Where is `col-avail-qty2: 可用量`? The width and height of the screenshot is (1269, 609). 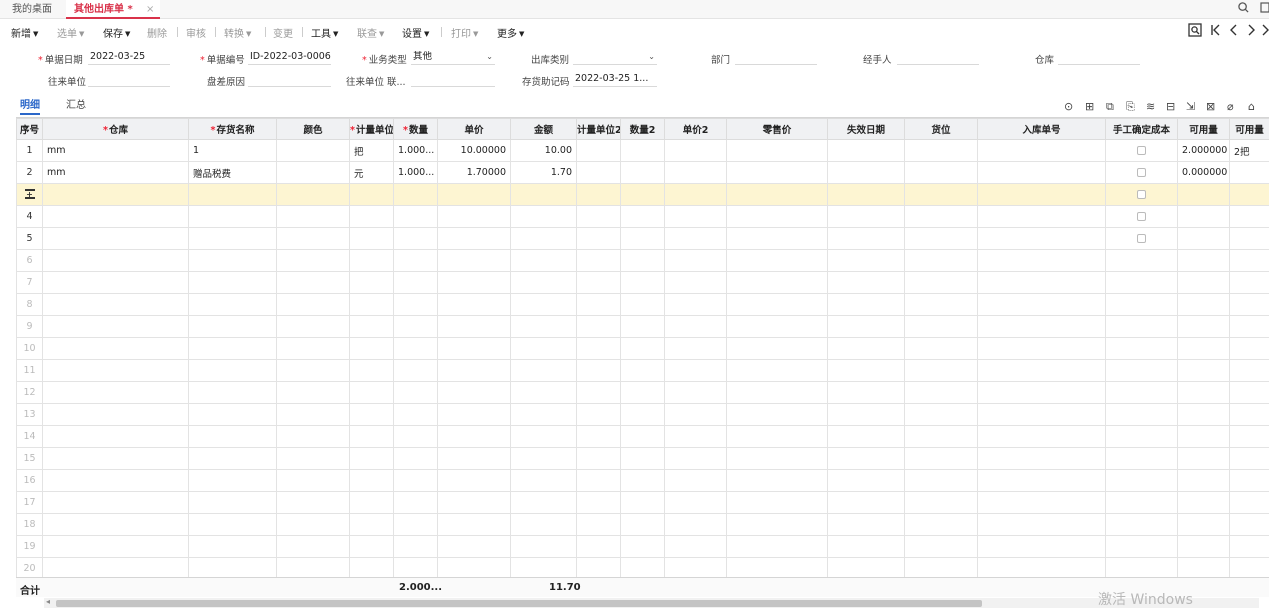
col-avail-qty2: 可用量 is located at coordinates (1249, 129).